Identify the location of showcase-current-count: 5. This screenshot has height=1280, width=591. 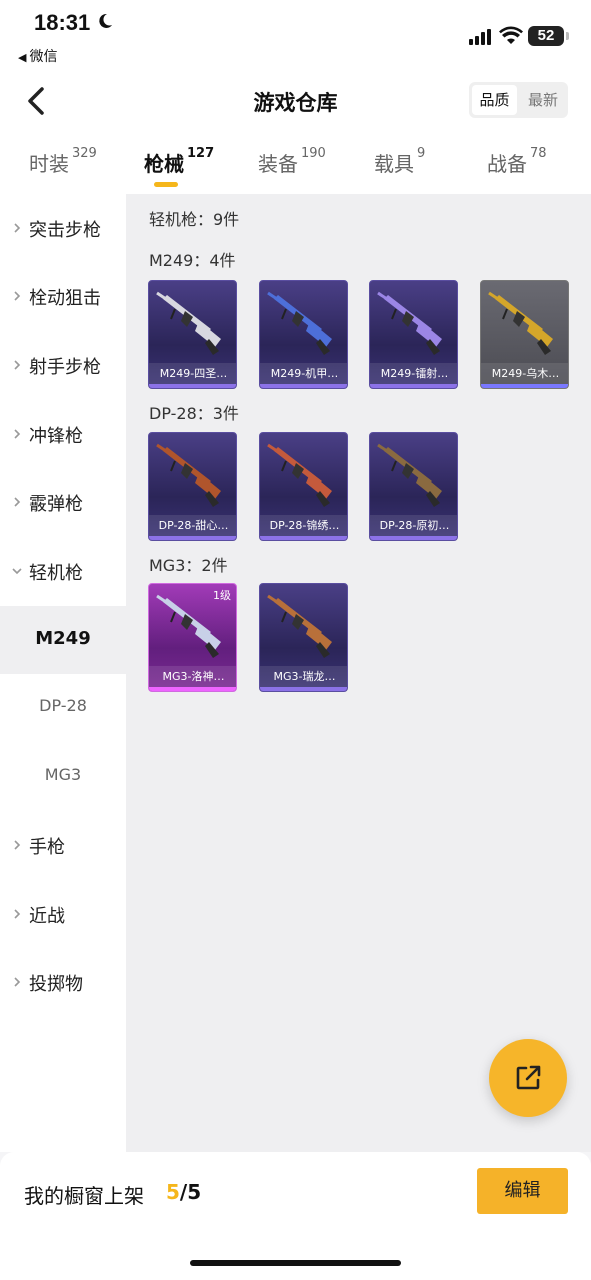
(173, 1192).